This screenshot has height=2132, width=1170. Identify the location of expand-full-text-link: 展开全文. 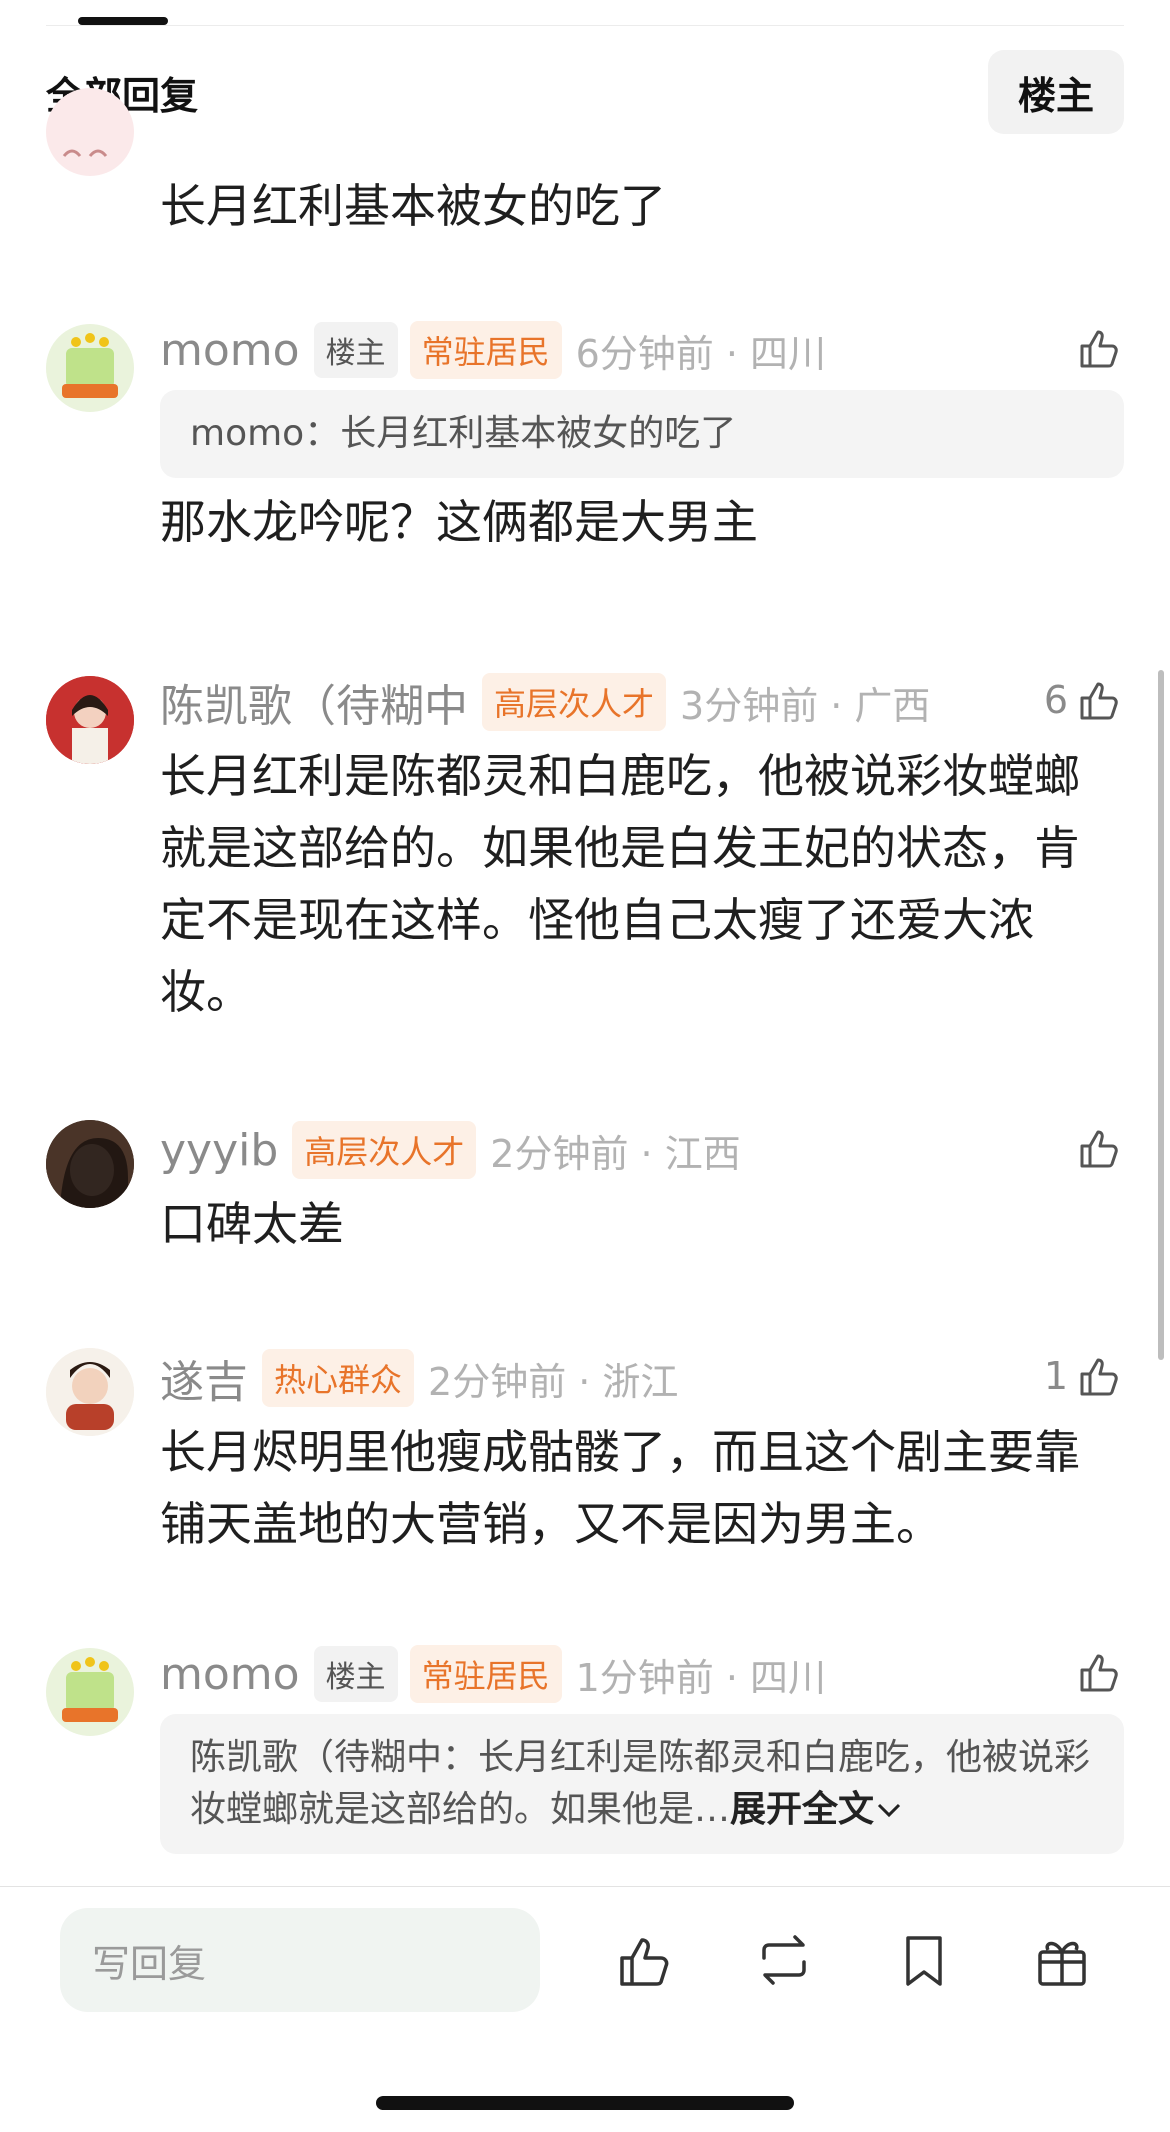
(817, 1809).